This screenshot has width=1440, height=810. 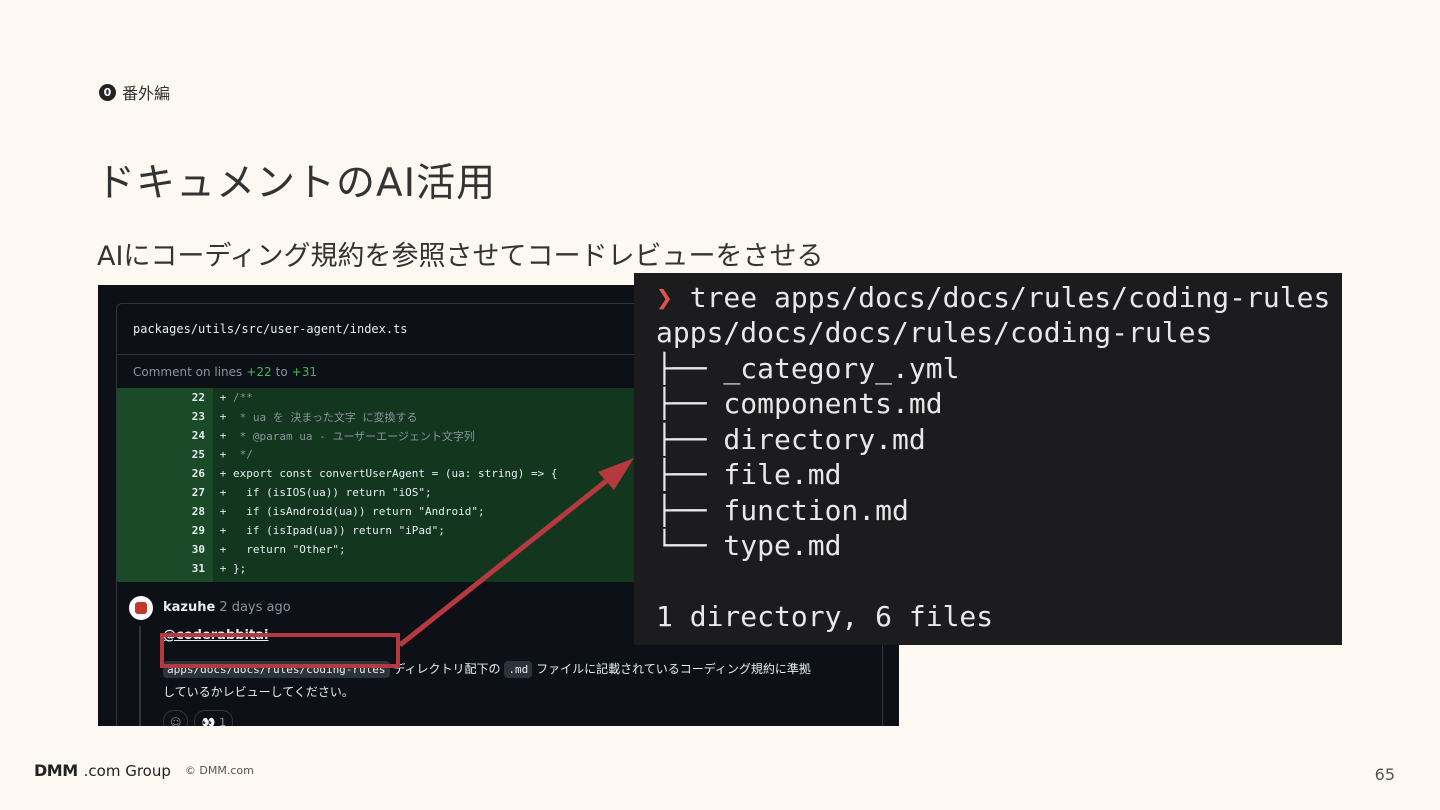 I want to click on footer-logo: DMM .com Group © DMM.com, so click(x=144, y=770).